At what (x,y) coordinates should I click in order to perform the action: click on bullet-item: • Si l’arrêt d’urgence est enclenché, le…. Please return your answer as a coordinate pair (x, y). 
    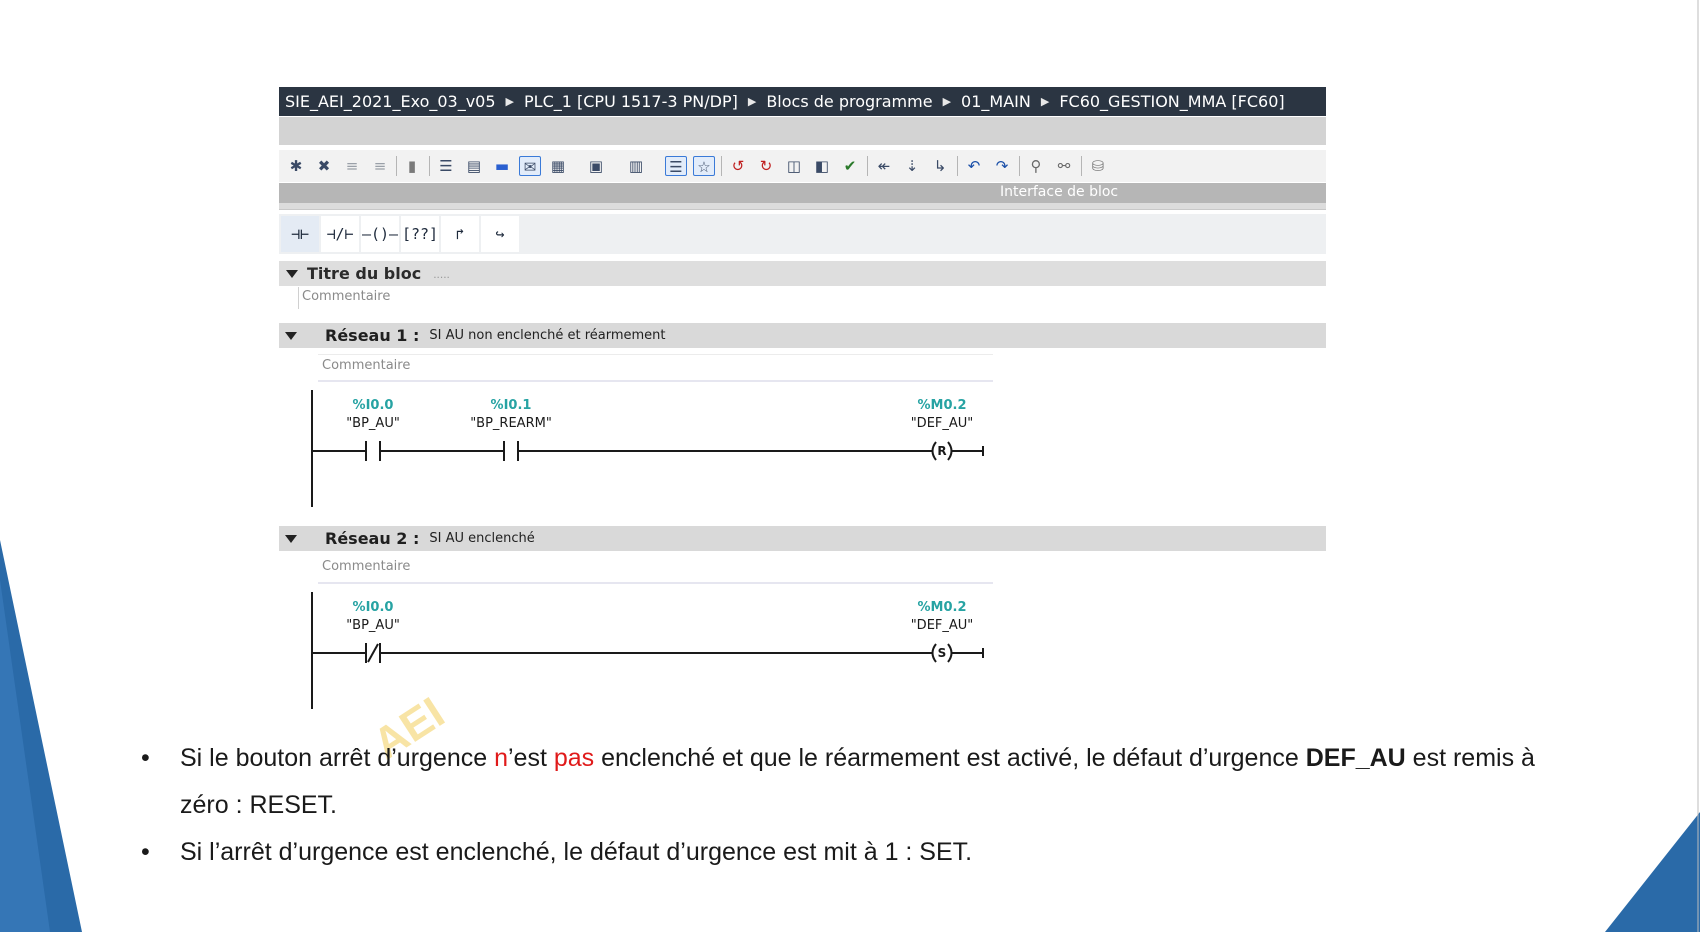
    Looking at the image, I should click on (860, 852).